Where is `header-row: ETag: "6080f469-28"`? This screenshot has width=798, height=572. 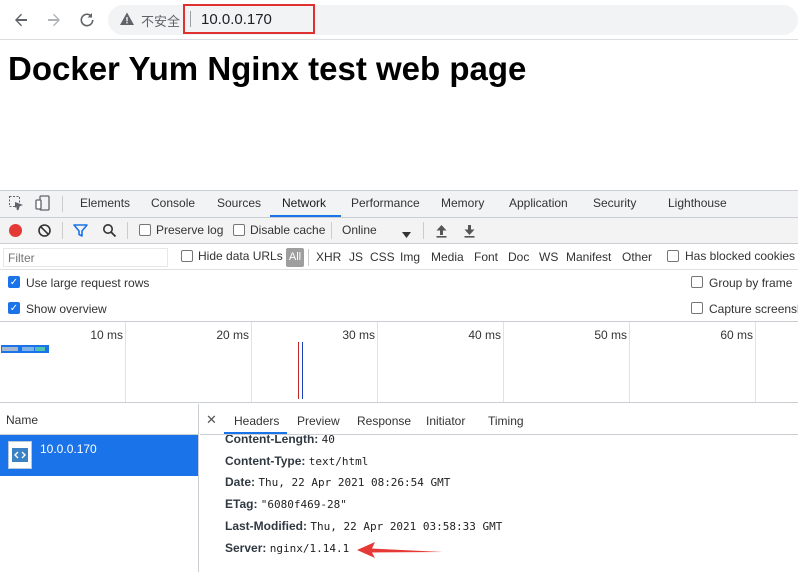 header-row: ETag: "6080f469-28" is located at coordinates (286, 504).